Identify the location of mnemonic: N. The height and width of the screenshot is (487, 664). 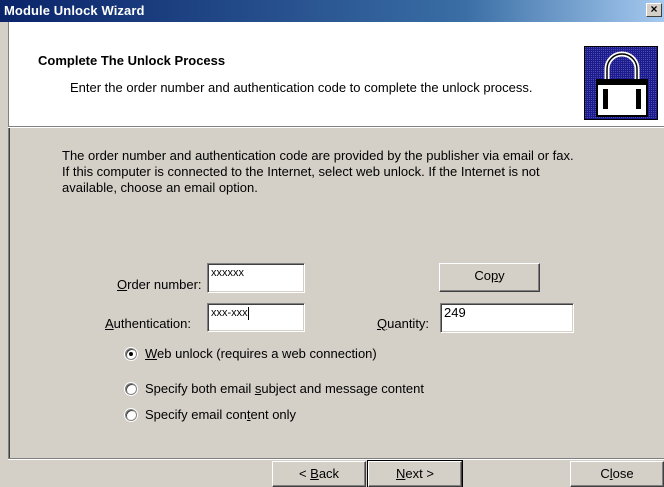
(401, 473).